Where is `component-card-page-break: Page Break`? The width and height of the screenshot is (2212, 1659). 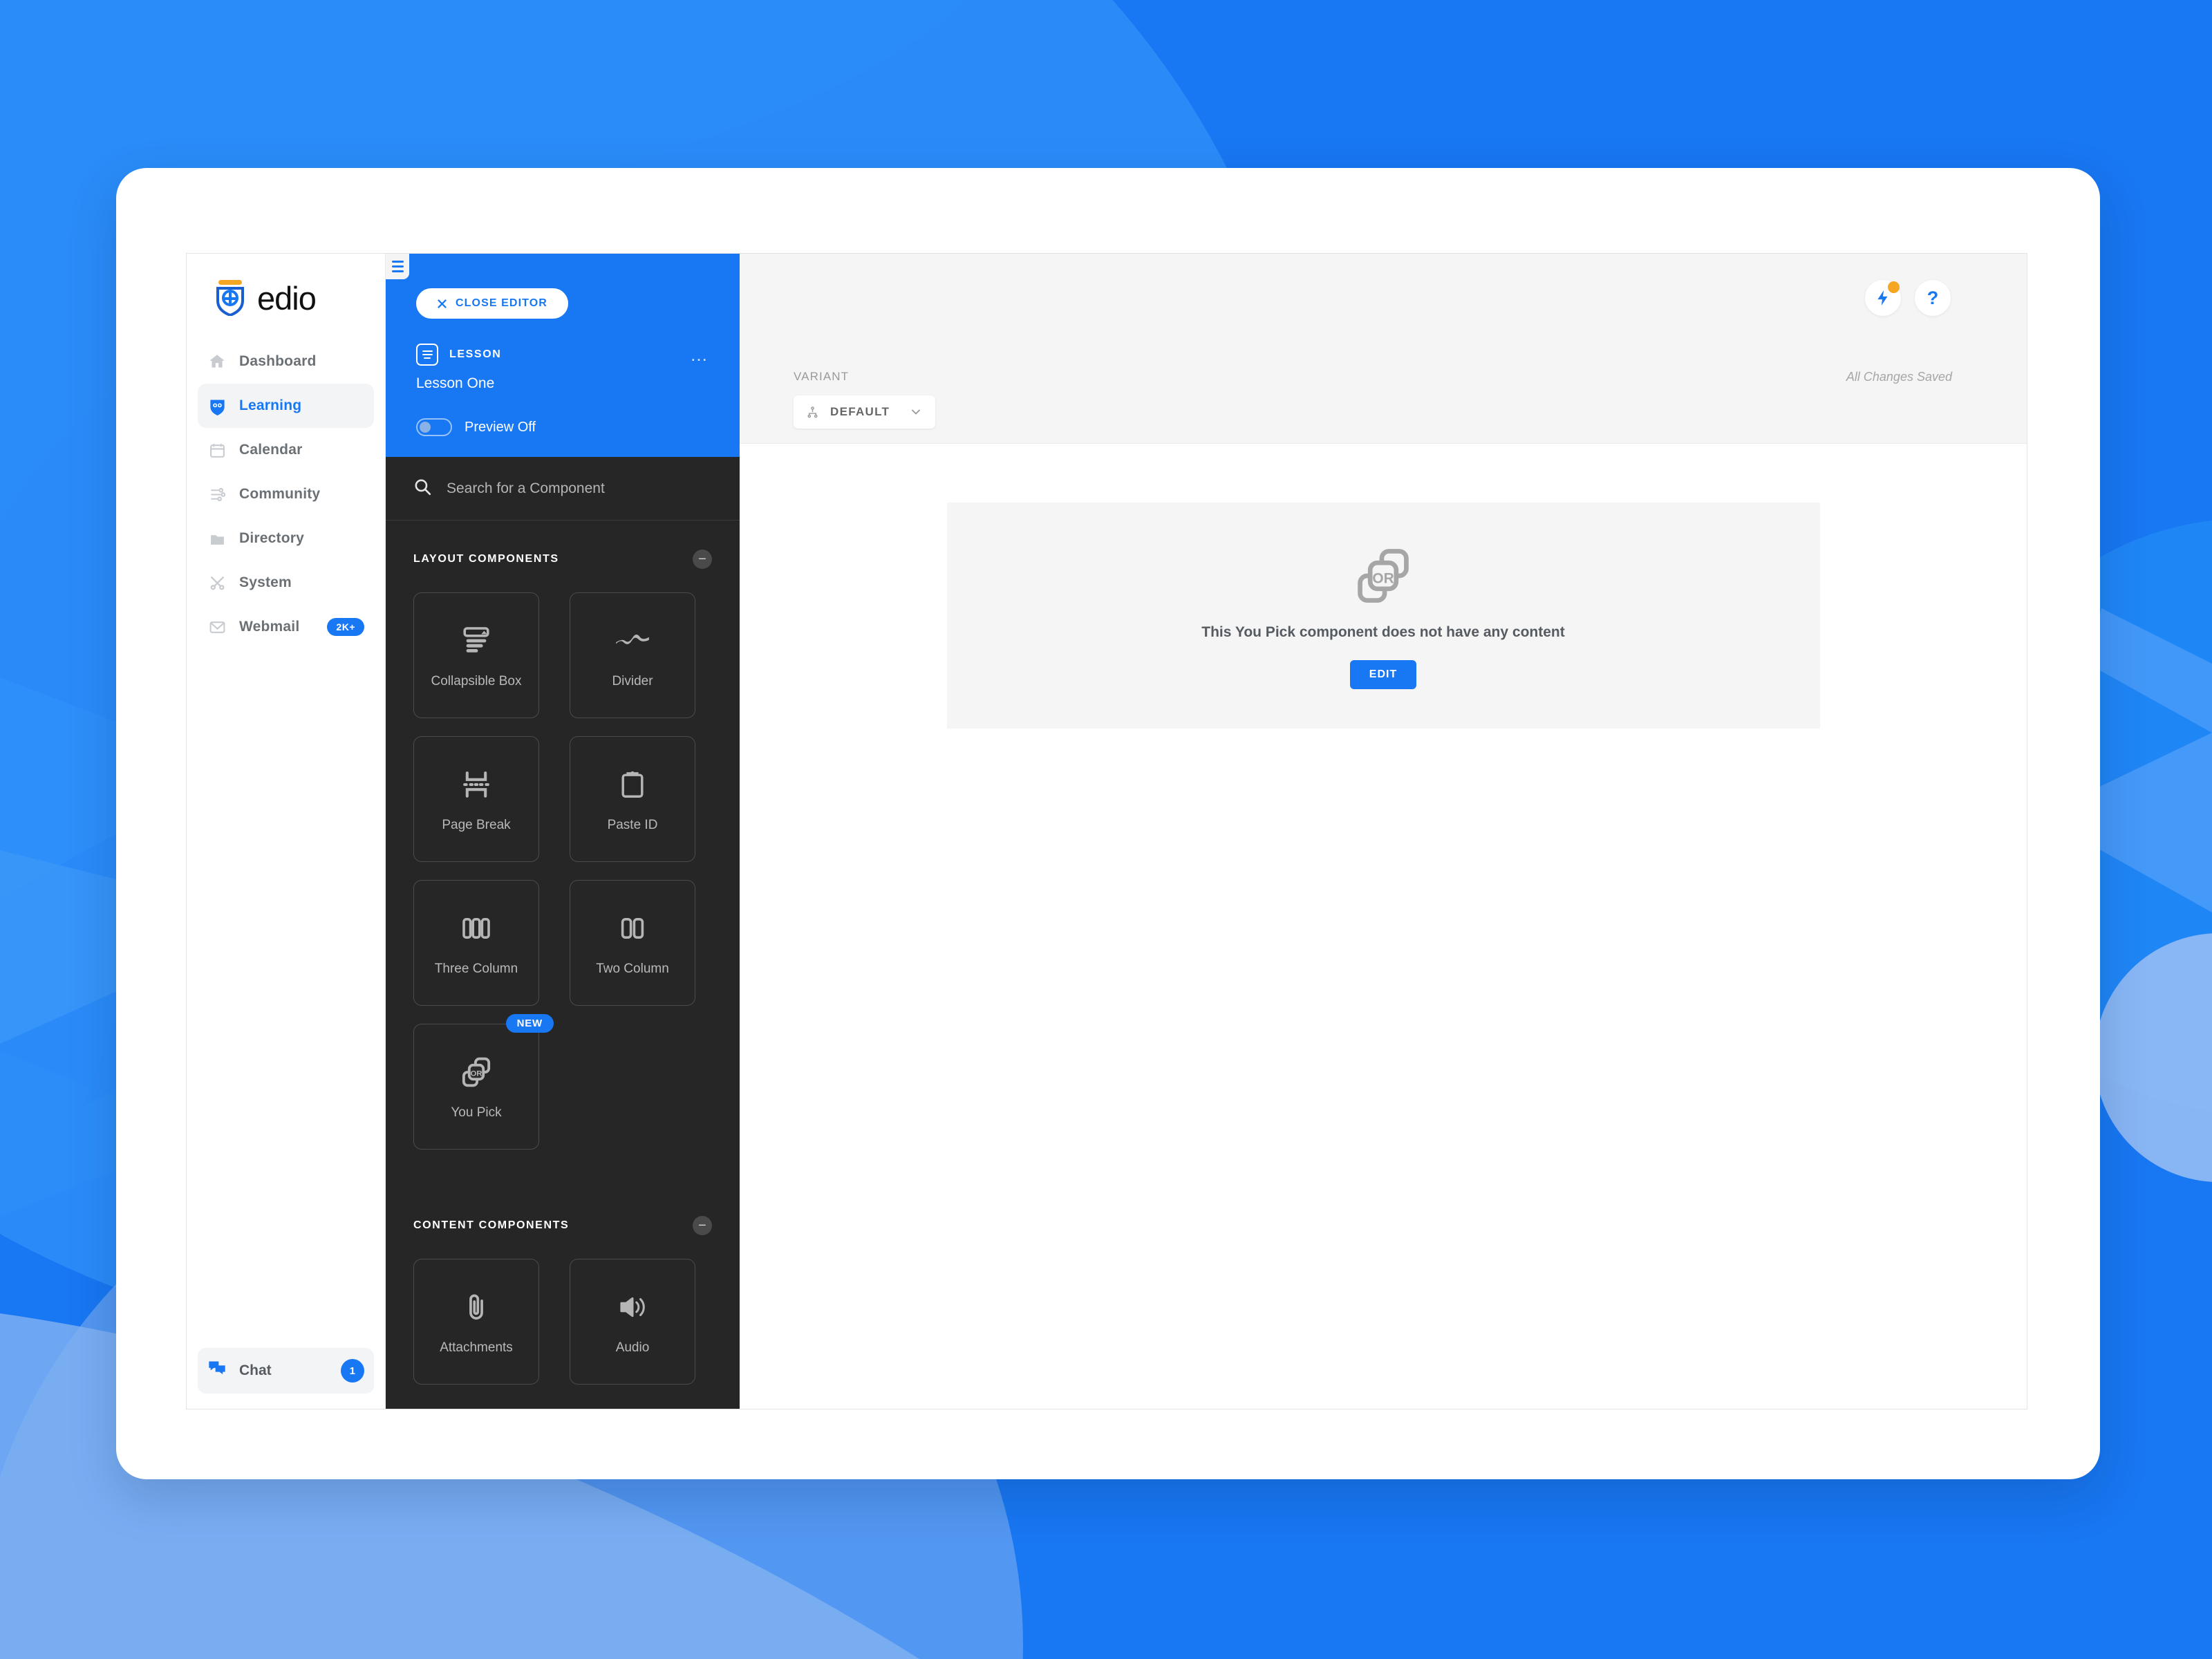
component-card-page-break: Page Break is located at coordinates (476, 799).